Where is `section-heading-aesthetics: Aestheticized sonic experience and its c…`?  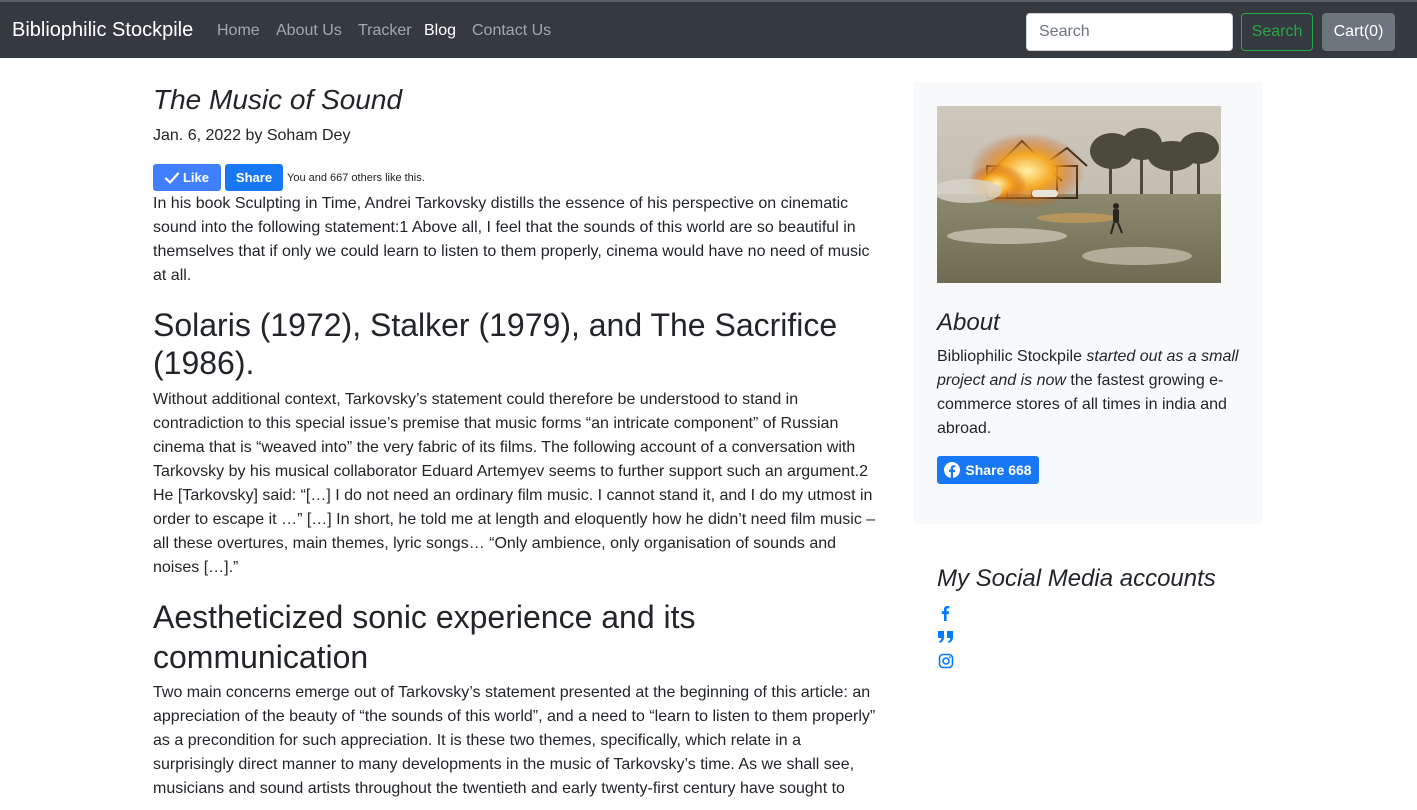
section-heading-aesthetics: Aestheticized sonic experience and its c… is located at coordinates (424, 637).